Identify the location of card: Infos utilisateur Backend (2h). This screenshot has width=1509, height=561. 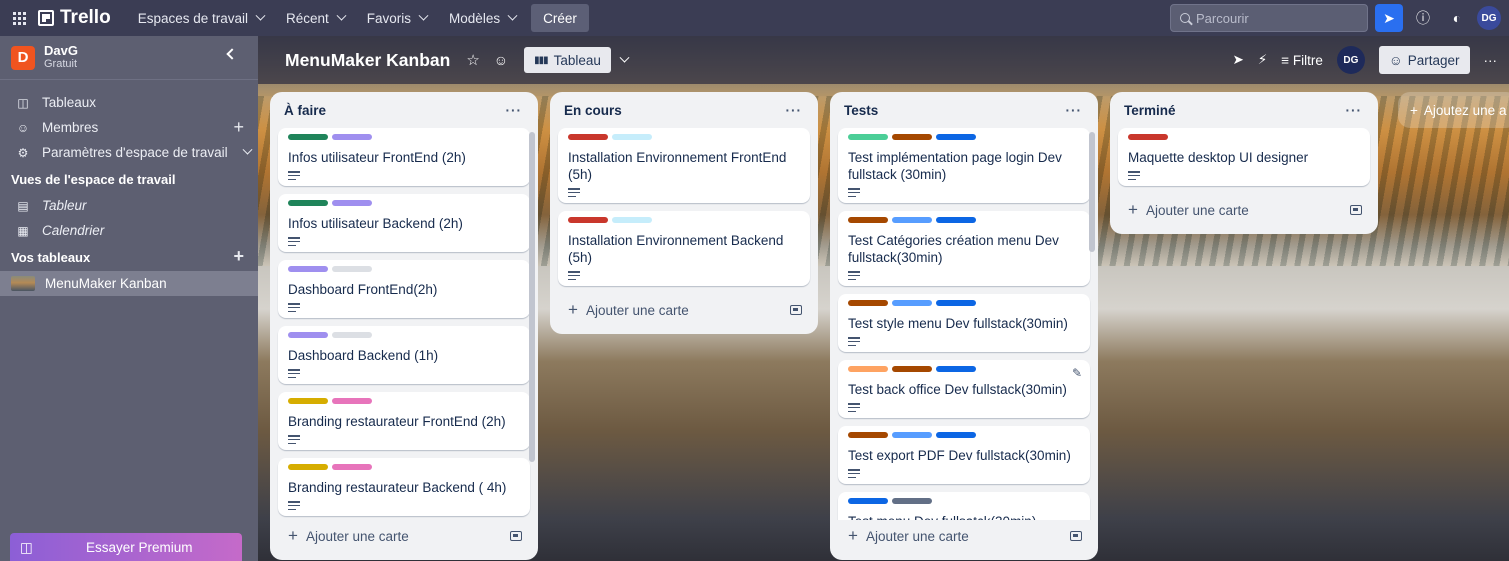
(404, 223).